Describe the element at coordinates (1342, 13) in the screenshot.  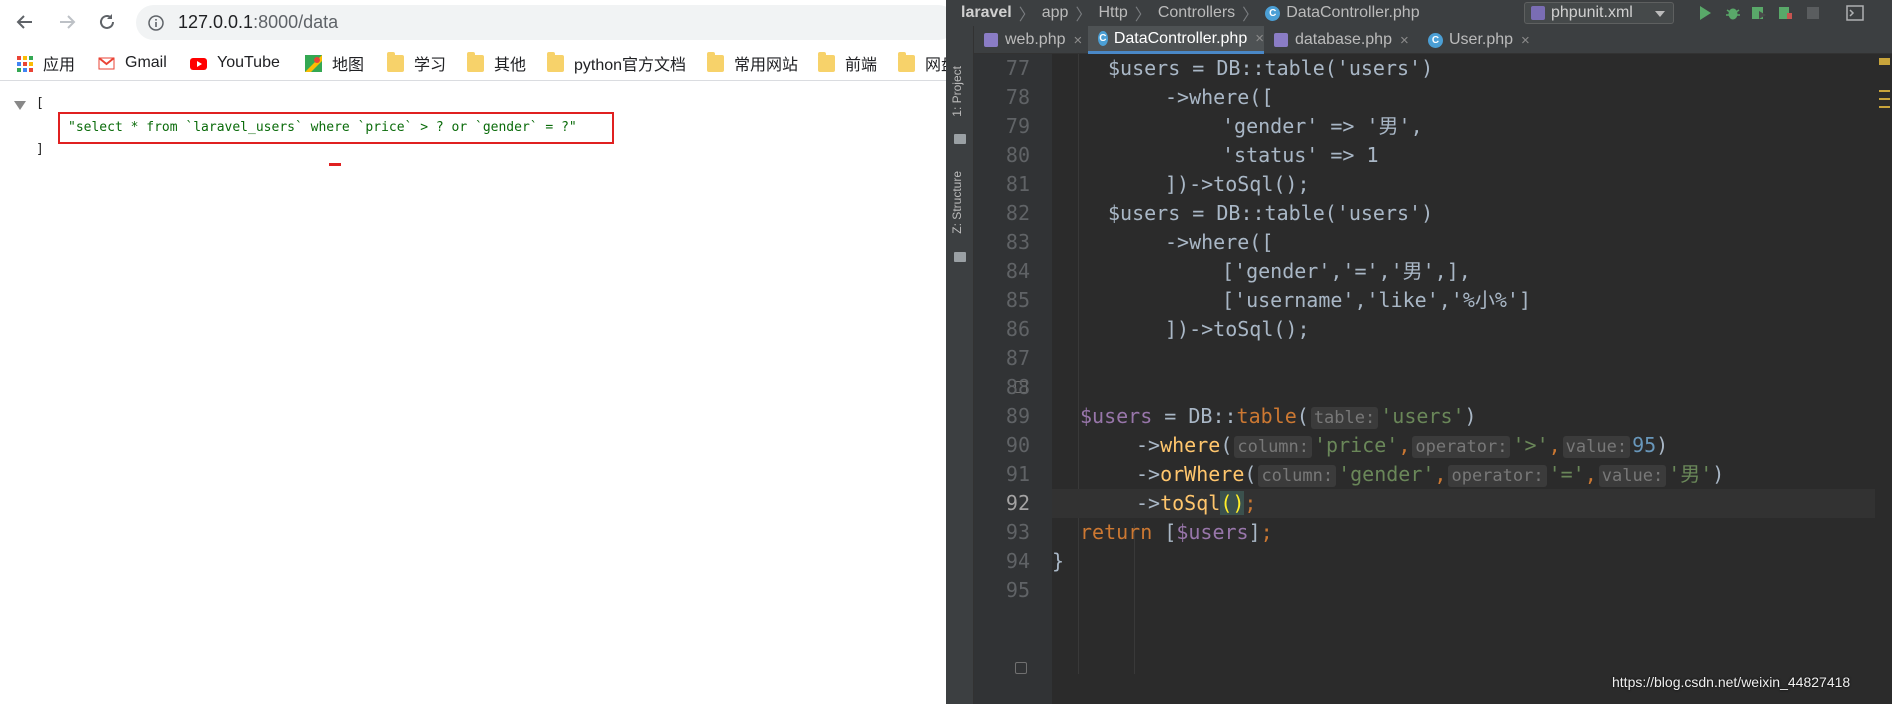
I see `breadcrumb-file: C DataController.php` at that location.